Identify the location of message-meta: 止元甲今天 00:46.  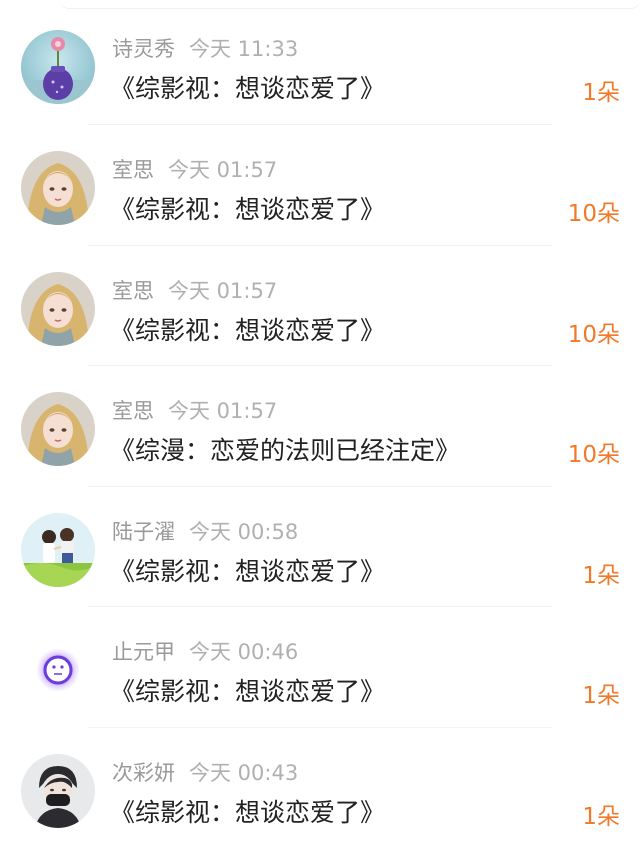
(205, 651).